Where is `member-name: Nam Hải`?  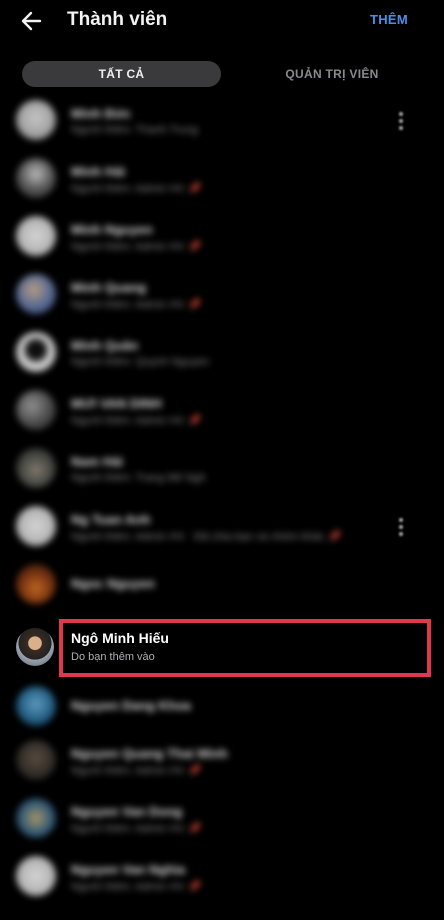
member-name: Nam Hải is located at coordinates (97, 461).